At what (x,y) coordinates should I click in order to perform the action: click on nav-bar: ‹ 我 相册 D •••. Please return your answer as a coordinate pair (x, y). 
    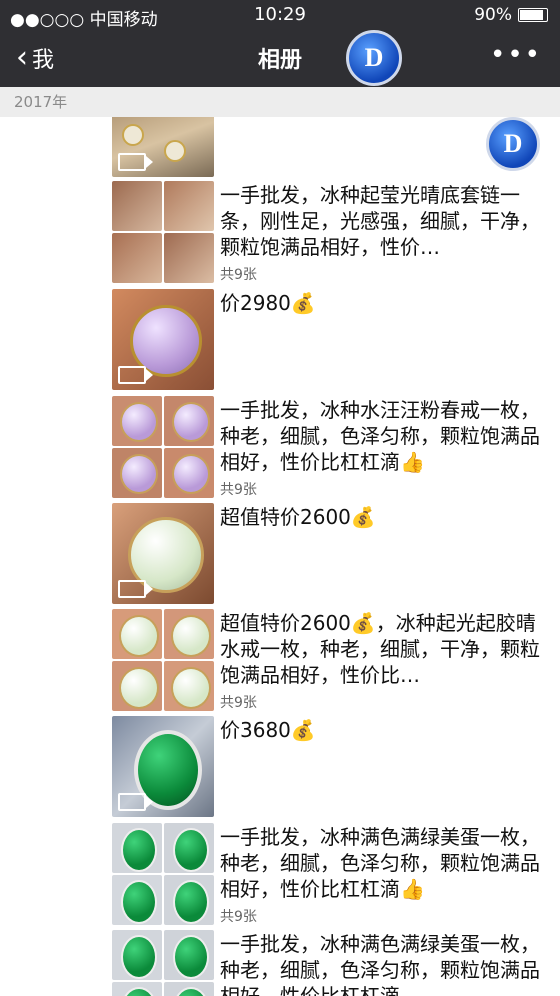
    Looking at the image, I should click on (280, 58).